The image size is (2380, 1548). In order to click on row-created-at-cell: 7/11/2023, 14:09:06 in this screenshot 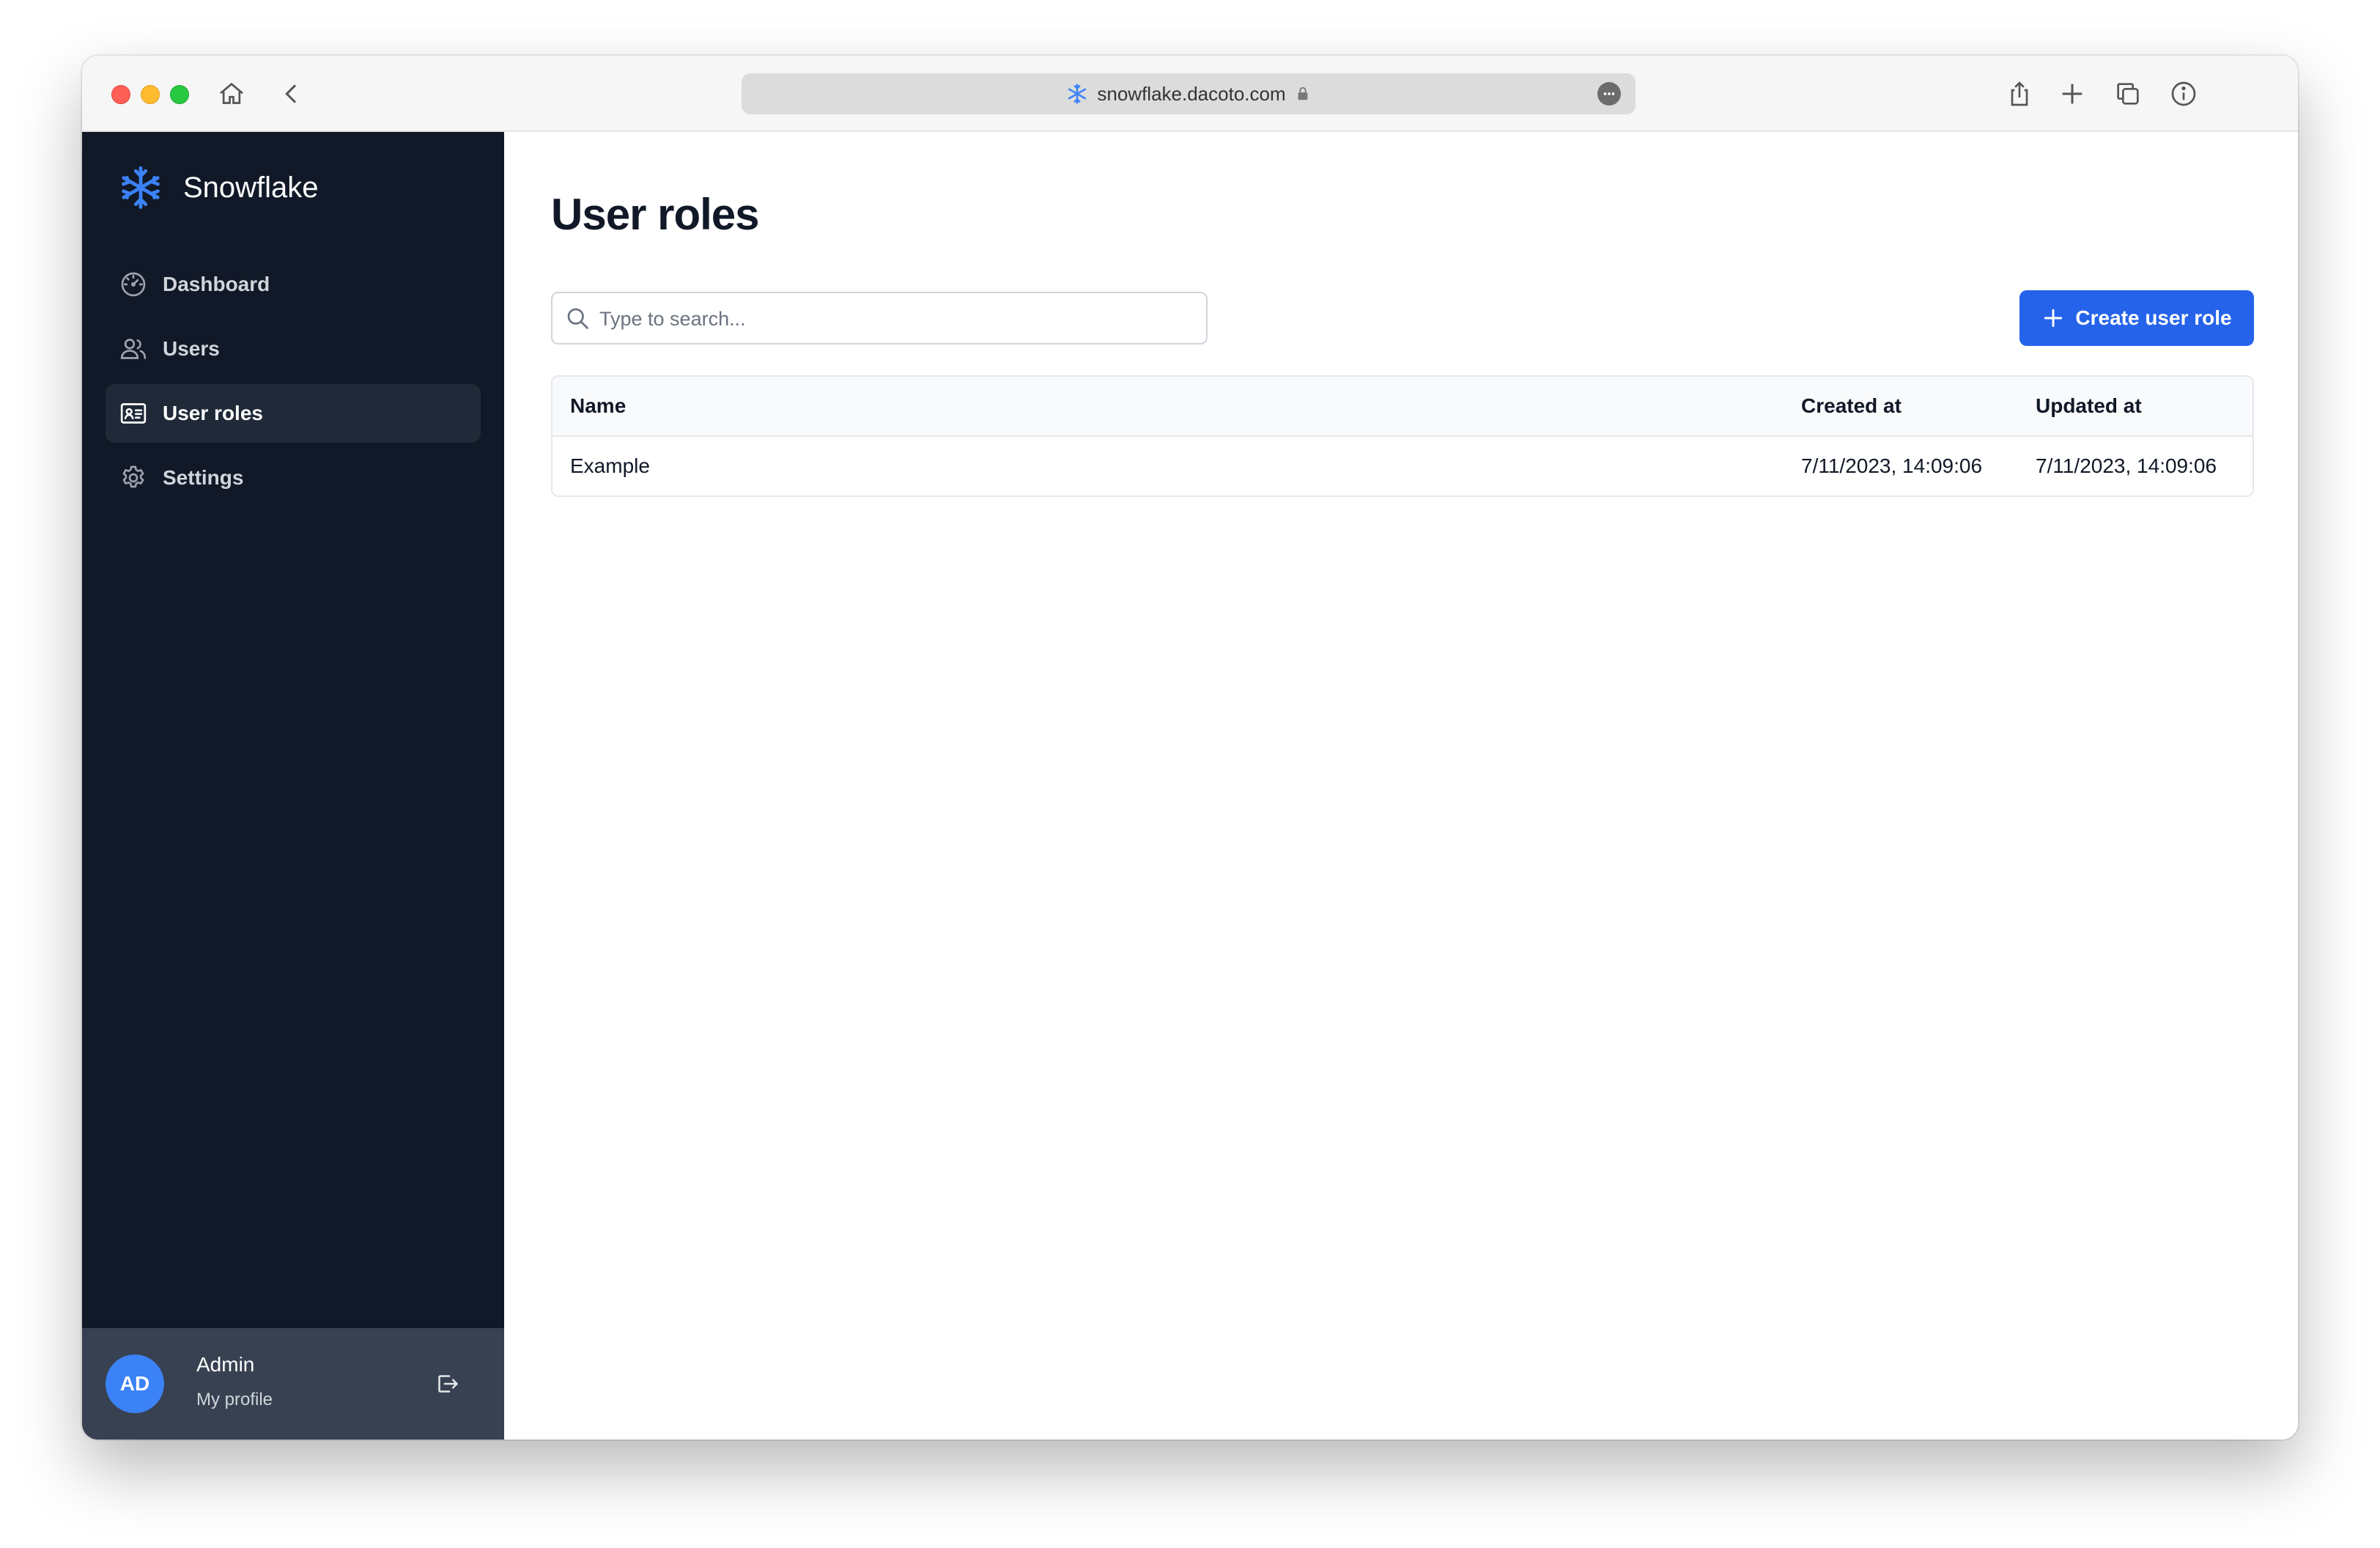, I will do `click(1892, 465)`.